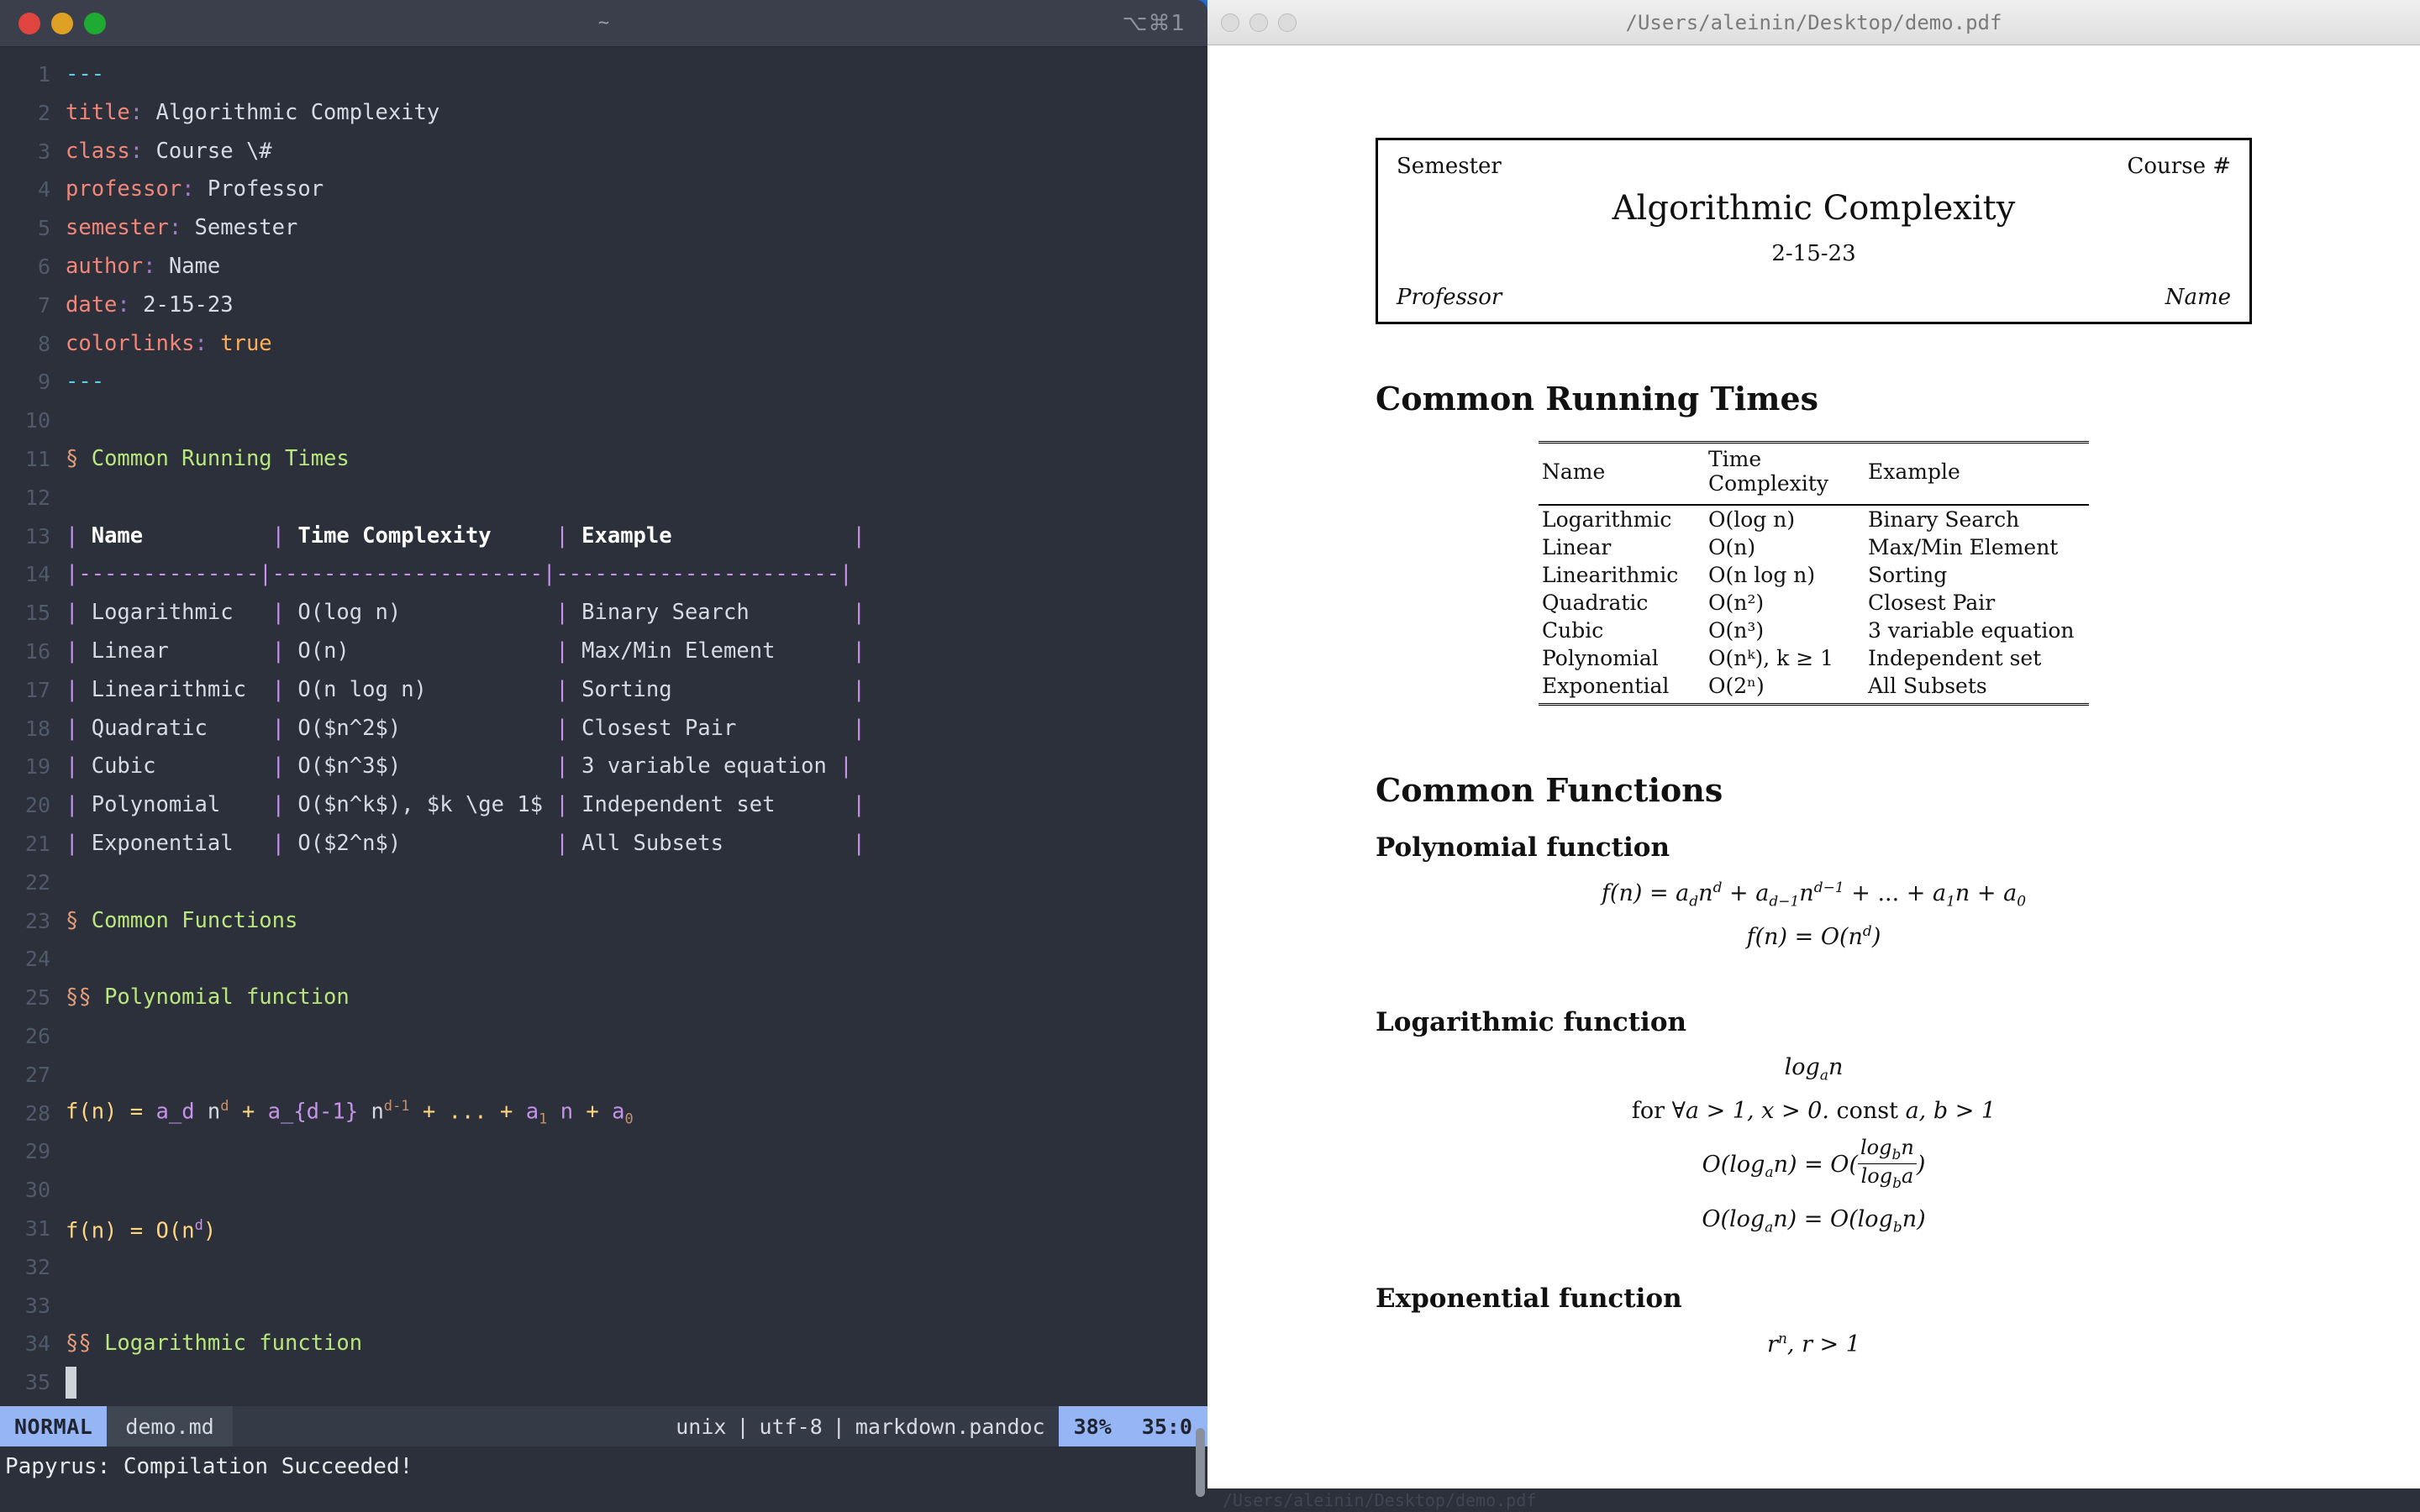 This screenshot has height=1512, width=2420. What do you see at coordinates (603, 267) in the screenshot?
I see `code-line: 6 author: Name` at bounding box center [603, 267].